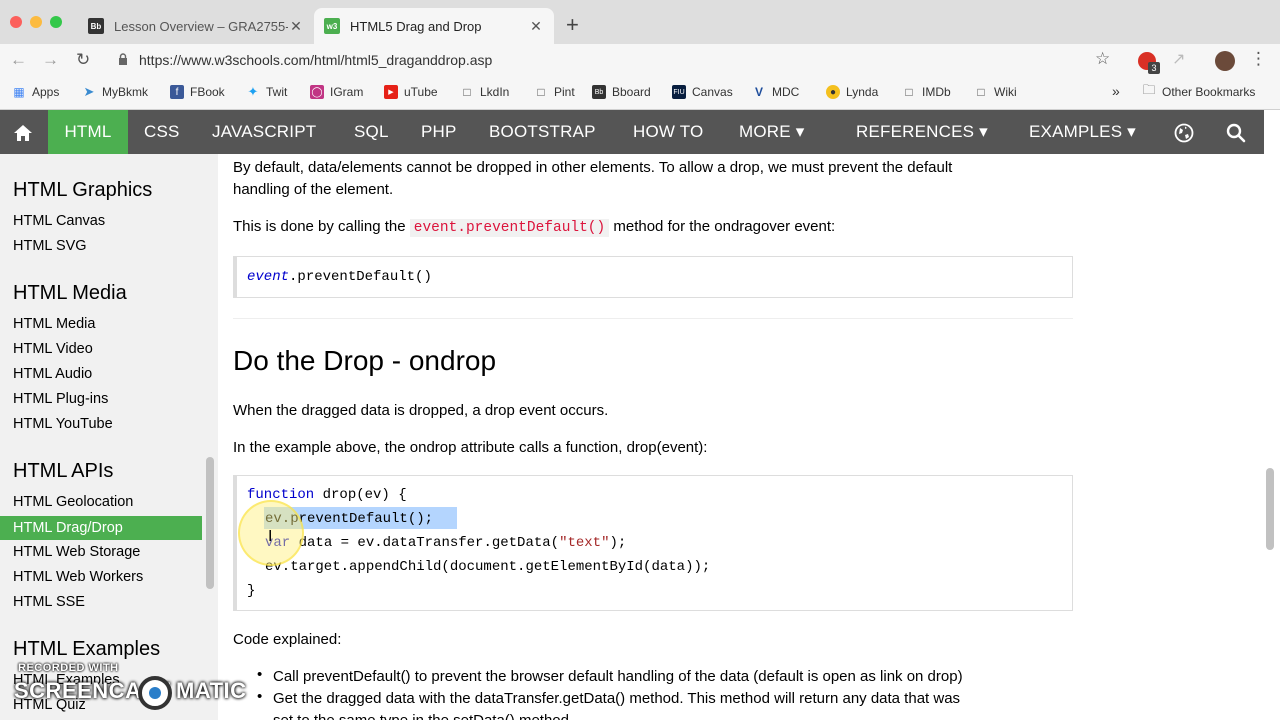 The width and height of the screenshot is (1280, 720). Describe the element at coordinates (852, 92) in the screenshot. I see `bookmark-lynda: ● Lynda` at that location.